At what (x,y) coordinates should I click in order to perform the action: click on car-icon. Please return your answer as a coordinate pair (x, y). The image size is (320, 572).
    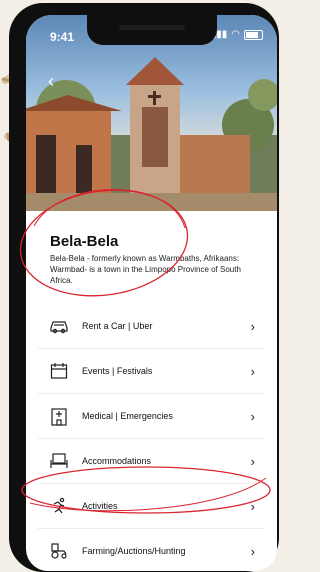
    Looking at the image, I should click on (59, 326).